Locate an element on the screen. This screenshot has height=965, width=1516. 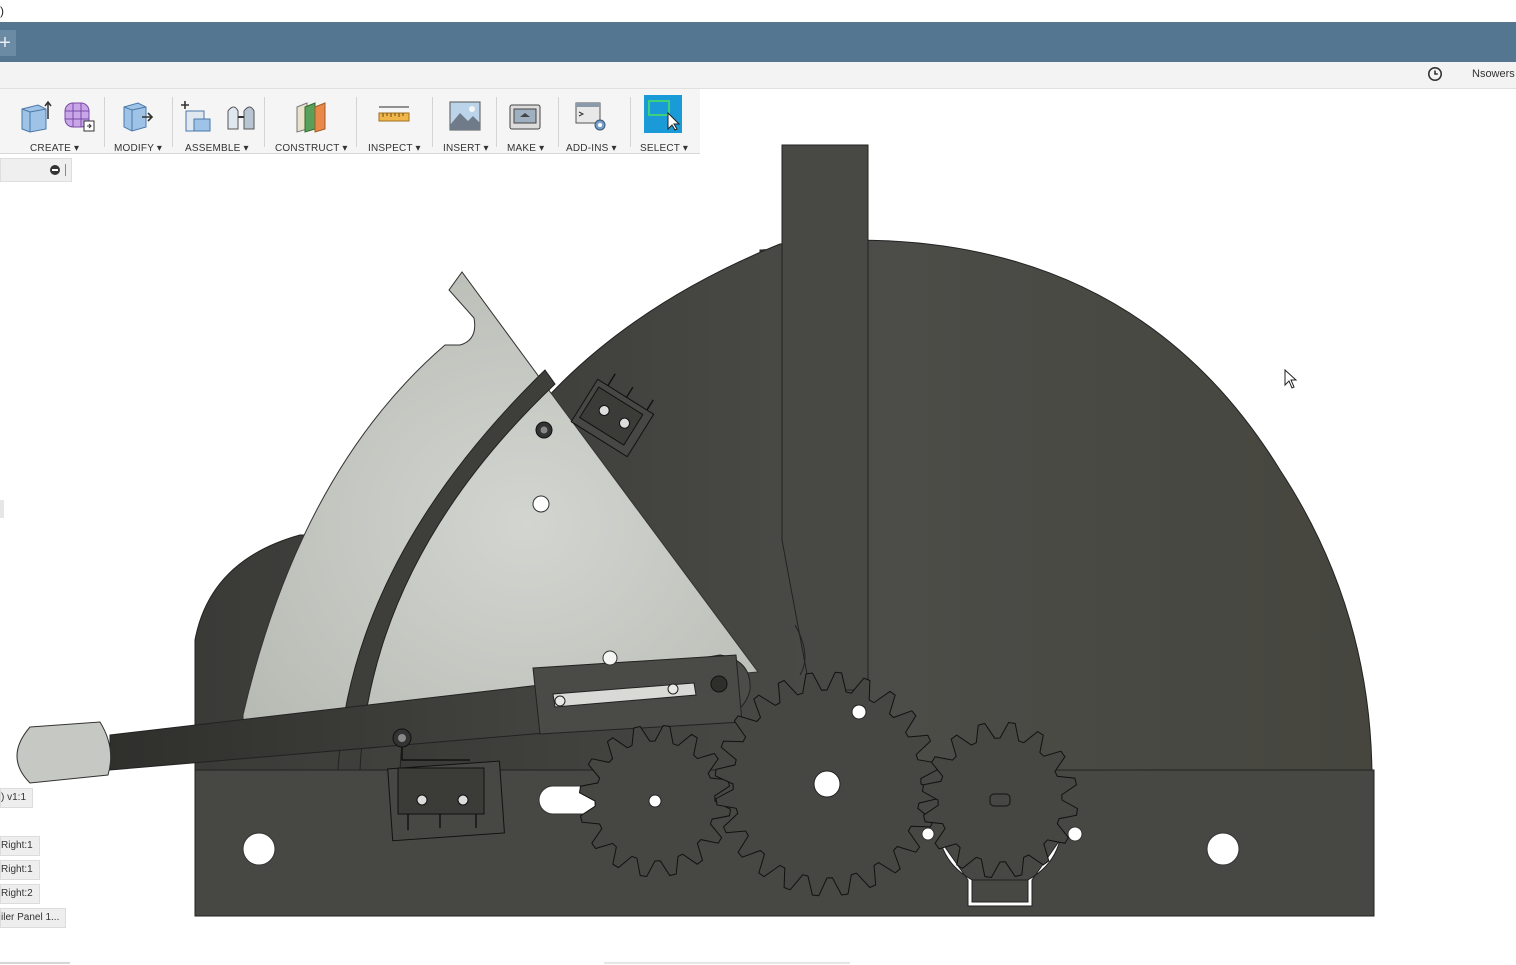
panel-divider is located at coordinates (35, 963).